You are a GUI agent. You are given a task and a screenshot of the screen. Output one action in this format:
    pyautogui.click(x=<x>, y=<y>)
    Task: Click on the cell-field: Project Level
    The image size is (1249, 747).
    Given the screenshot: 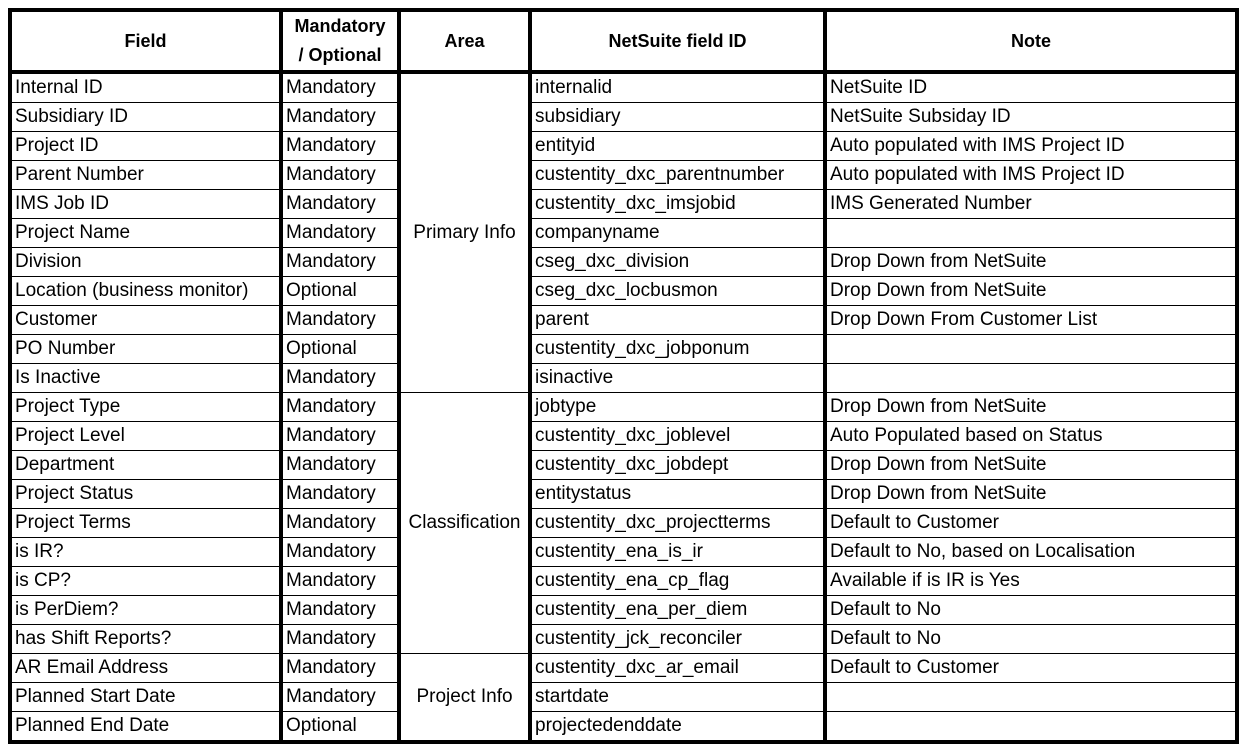 What is the action you would take?
    pyautogui.click(x=146, y=436)
    